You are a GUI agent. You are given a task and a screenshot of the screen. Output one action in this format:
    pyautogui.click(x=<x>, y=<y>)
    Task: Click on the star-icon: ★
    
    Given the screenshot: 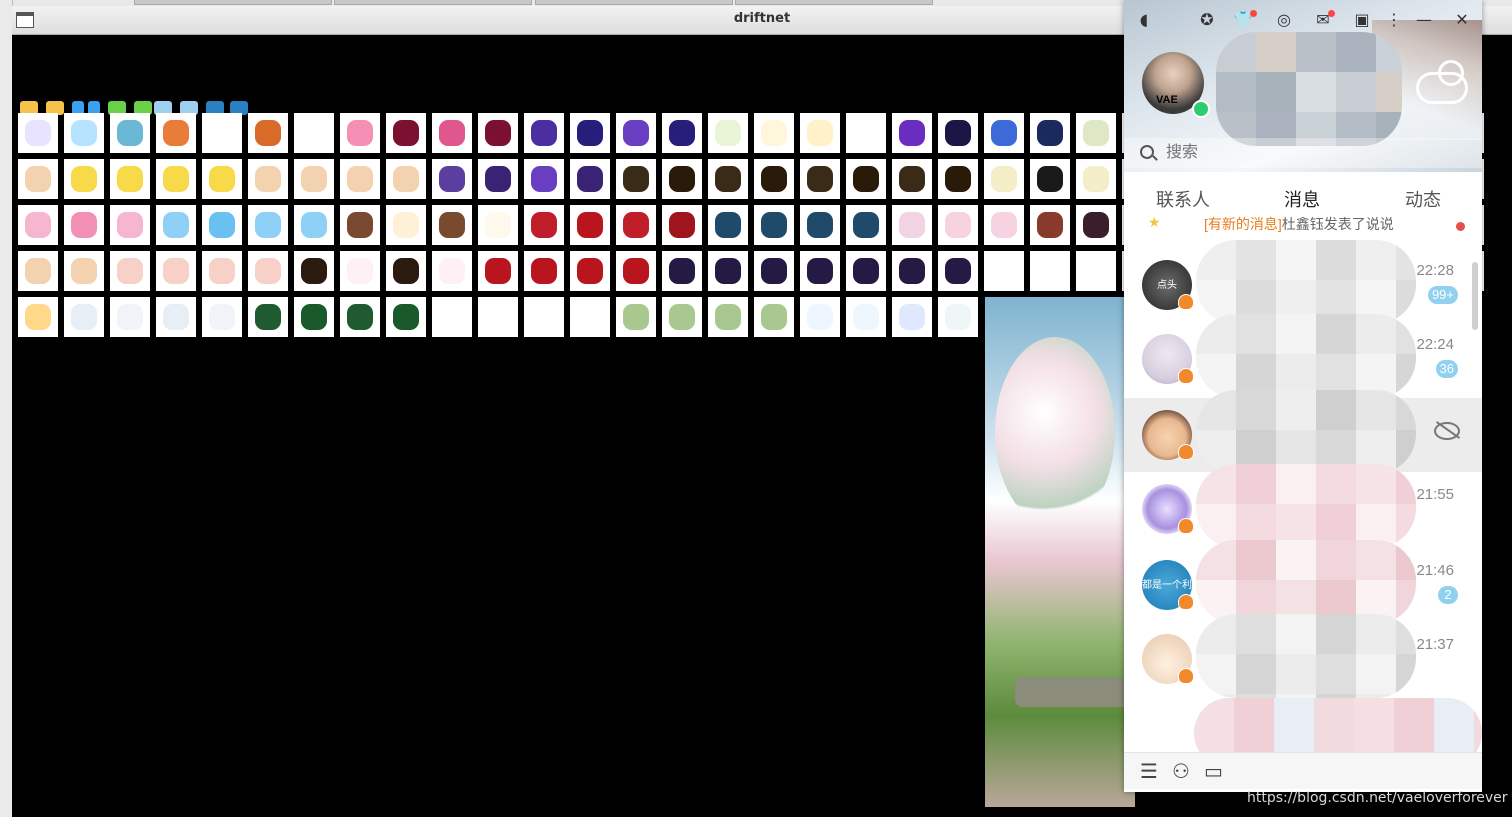 What is the action you would take?
    pyautogui.click(x=1154, y=222)
    